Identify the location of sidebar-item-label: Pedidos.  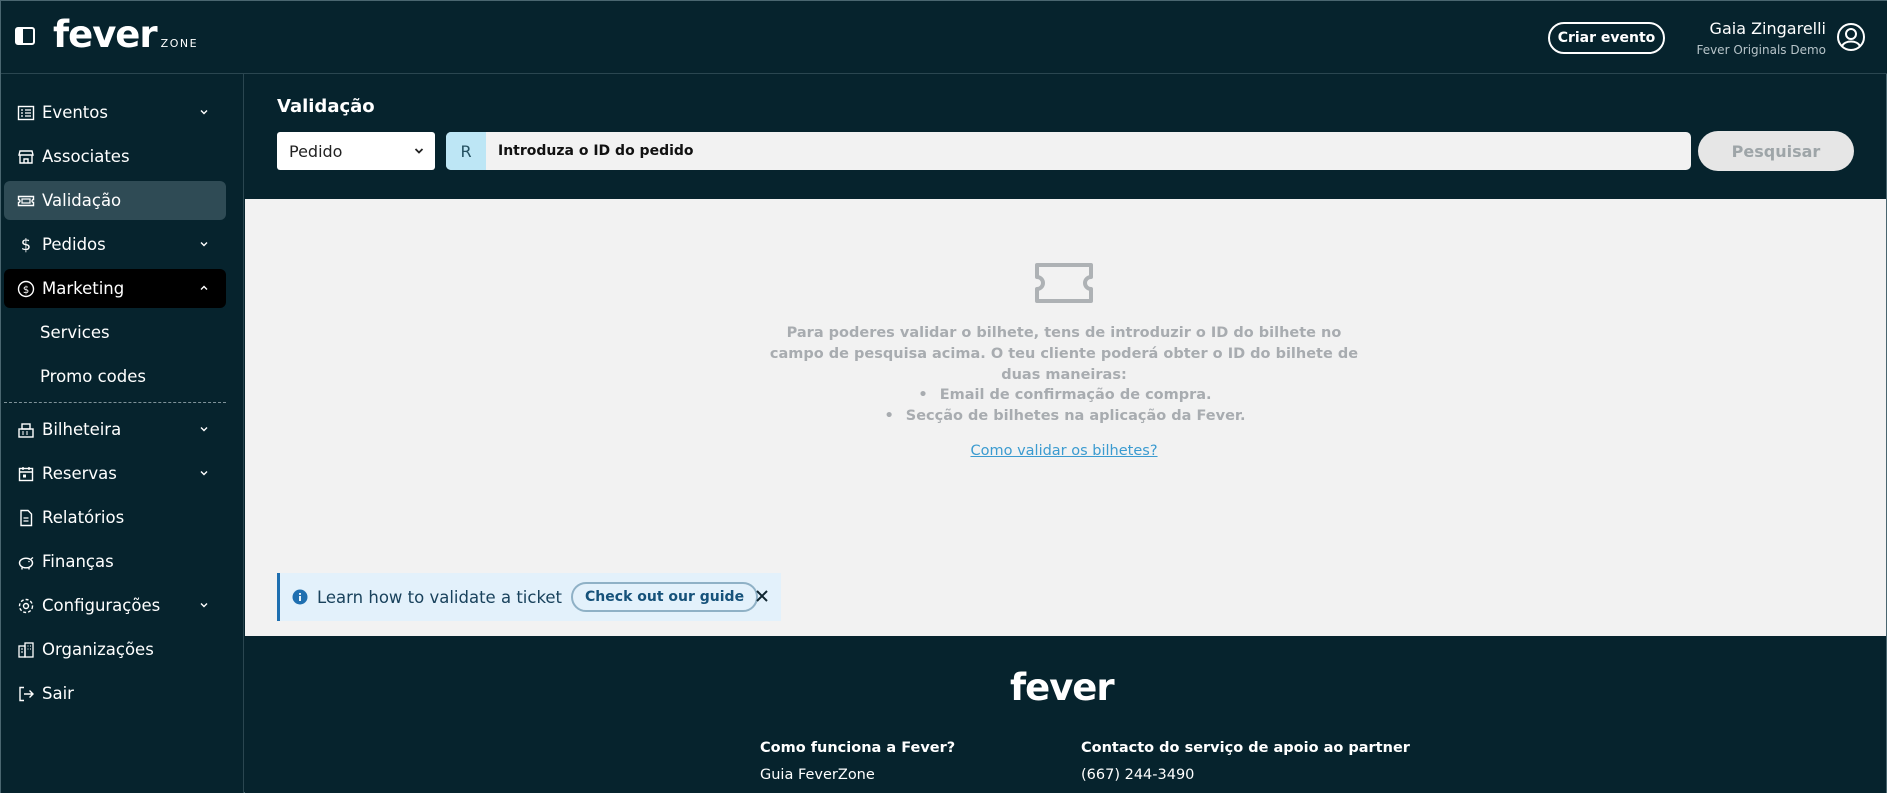
(74, 244).